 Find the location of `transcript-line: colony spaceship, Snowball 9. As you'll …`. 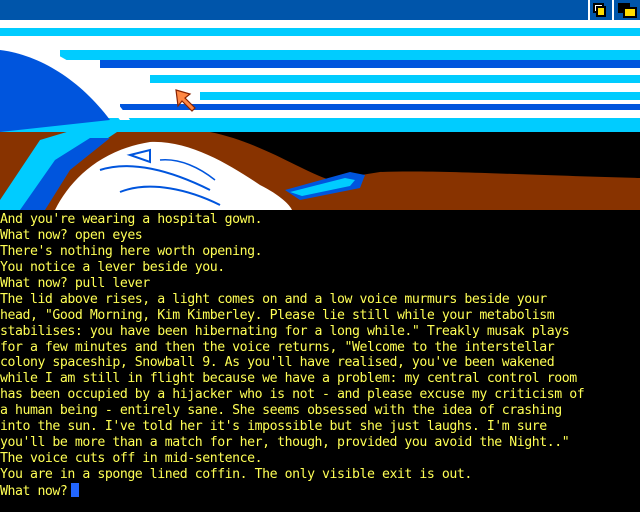

transcript-line: colony spaceship, Snowball 9. As you'll … is located at coordinates (277, 363).